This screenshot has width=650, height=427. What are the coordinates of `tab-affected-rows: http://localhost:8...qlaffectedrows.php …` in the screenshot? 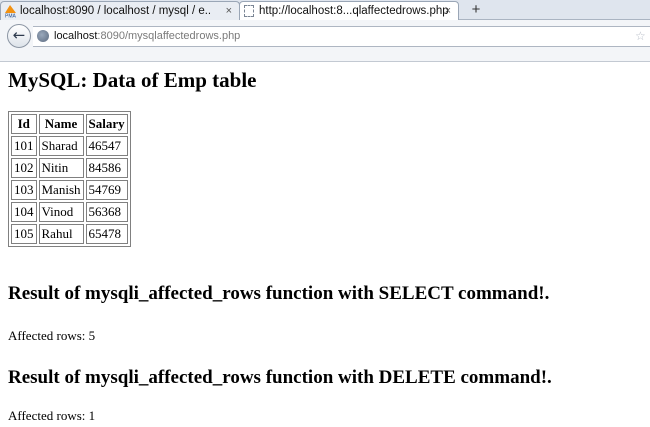 It's located at (349, 10).